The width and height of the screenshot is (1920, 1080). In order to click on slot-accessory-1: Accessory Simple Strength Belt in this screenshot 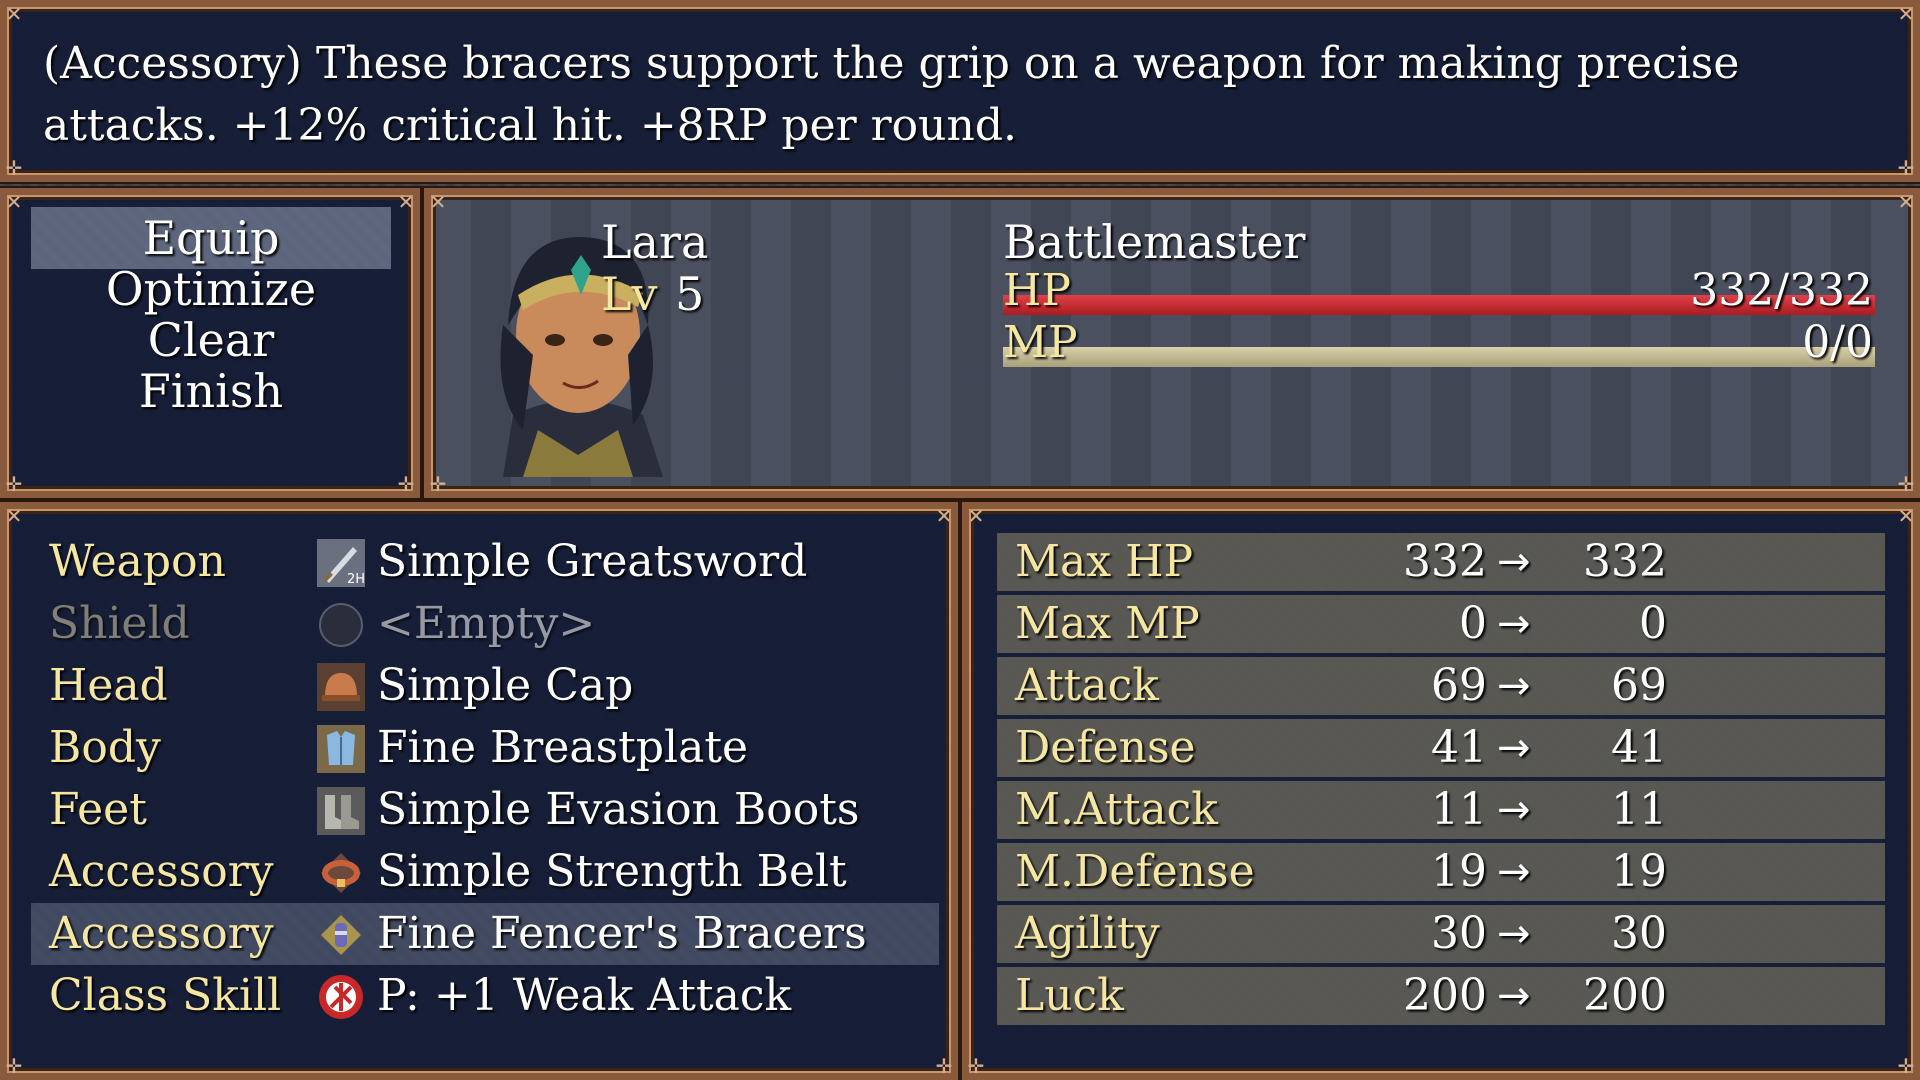, I will do `click(485, 872)`.